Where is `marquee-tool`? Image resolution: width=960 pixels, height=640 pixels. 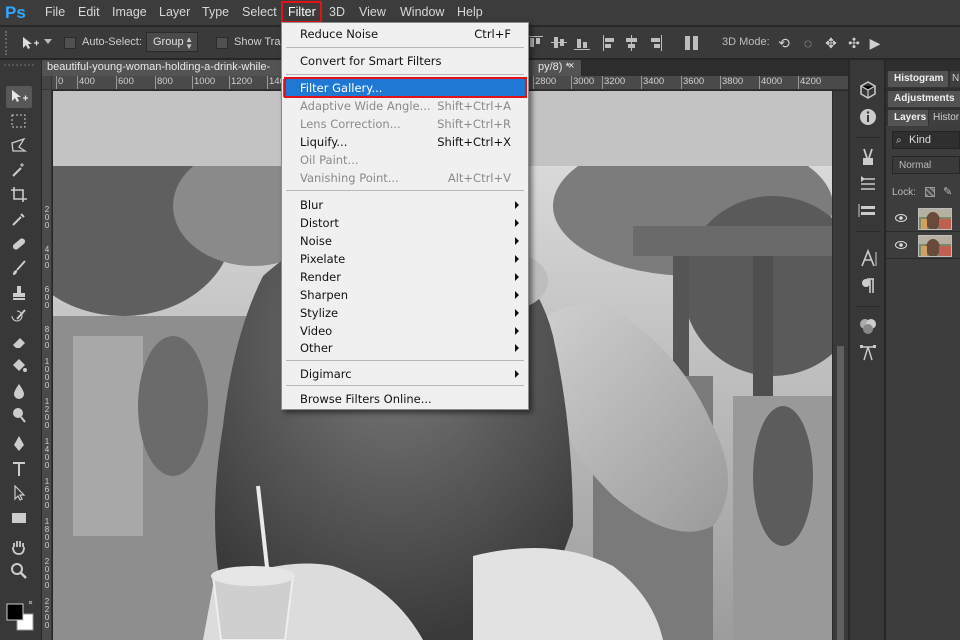 marquee-tool is located at coordinates (19, 121).